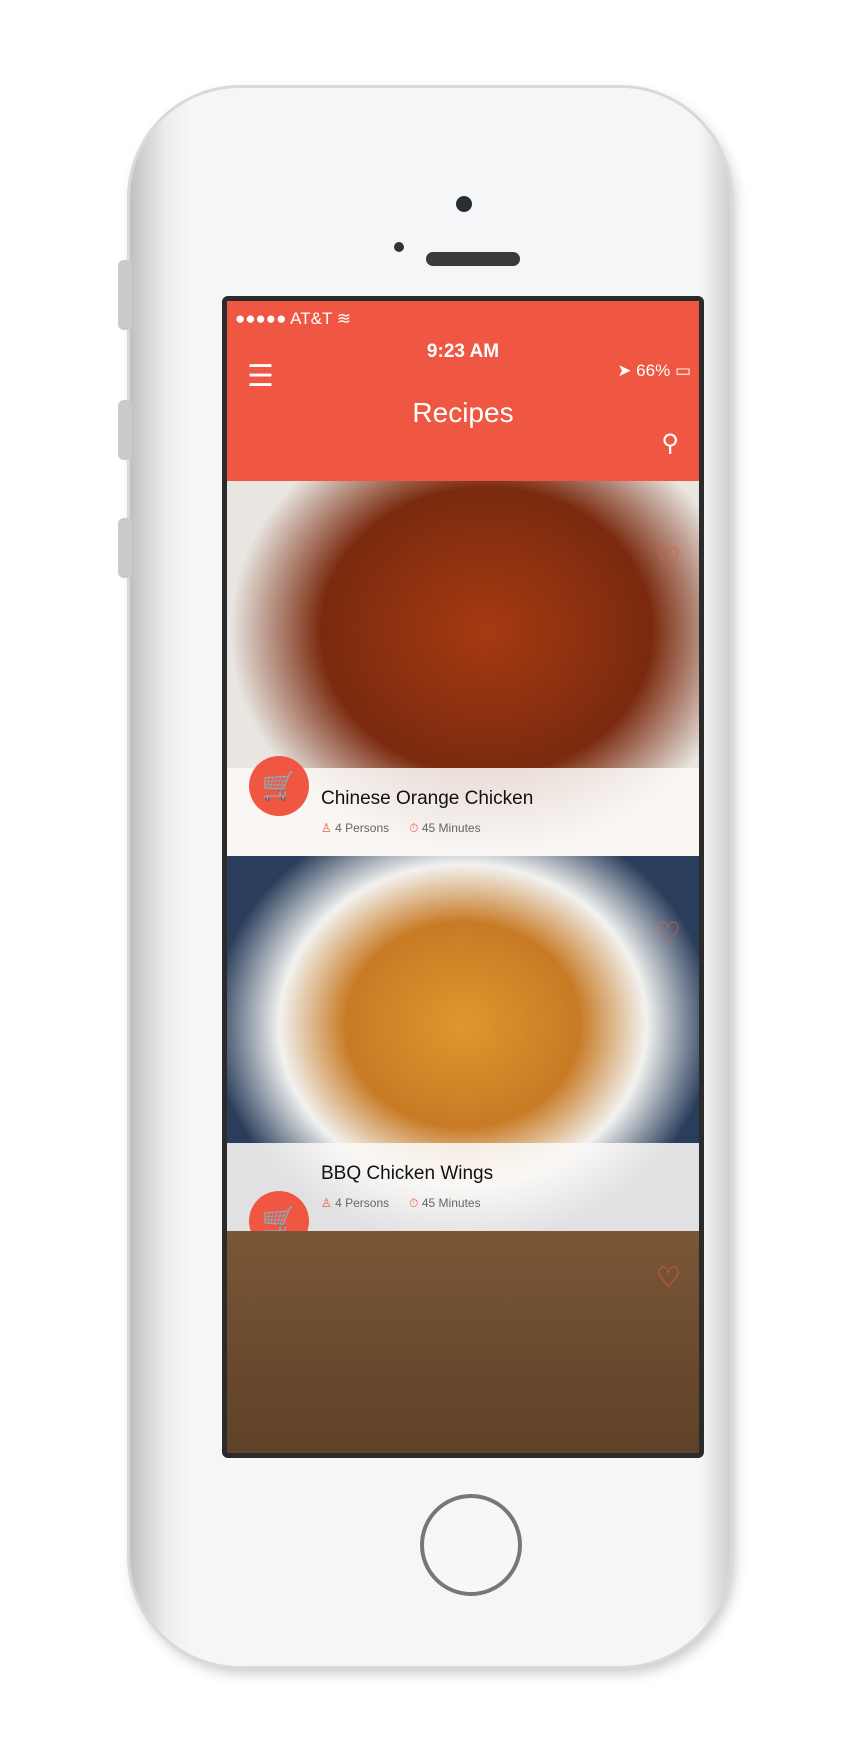  I want to click on volume-up-button, so click(125, 430).